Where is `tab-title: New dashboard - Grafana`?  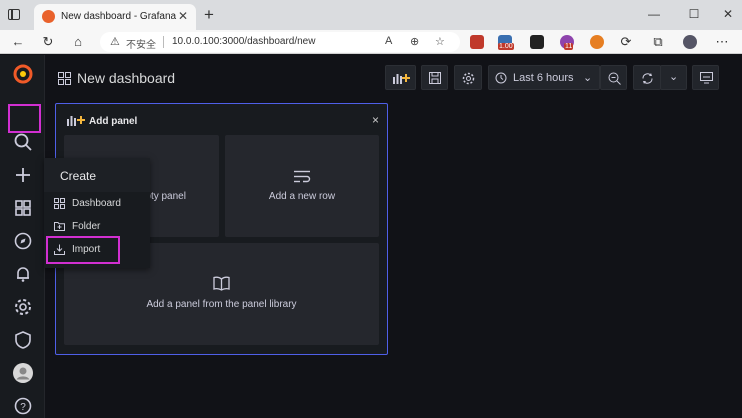 tab-title: New dashboard - Grafana is located at coordinates (119, 16).